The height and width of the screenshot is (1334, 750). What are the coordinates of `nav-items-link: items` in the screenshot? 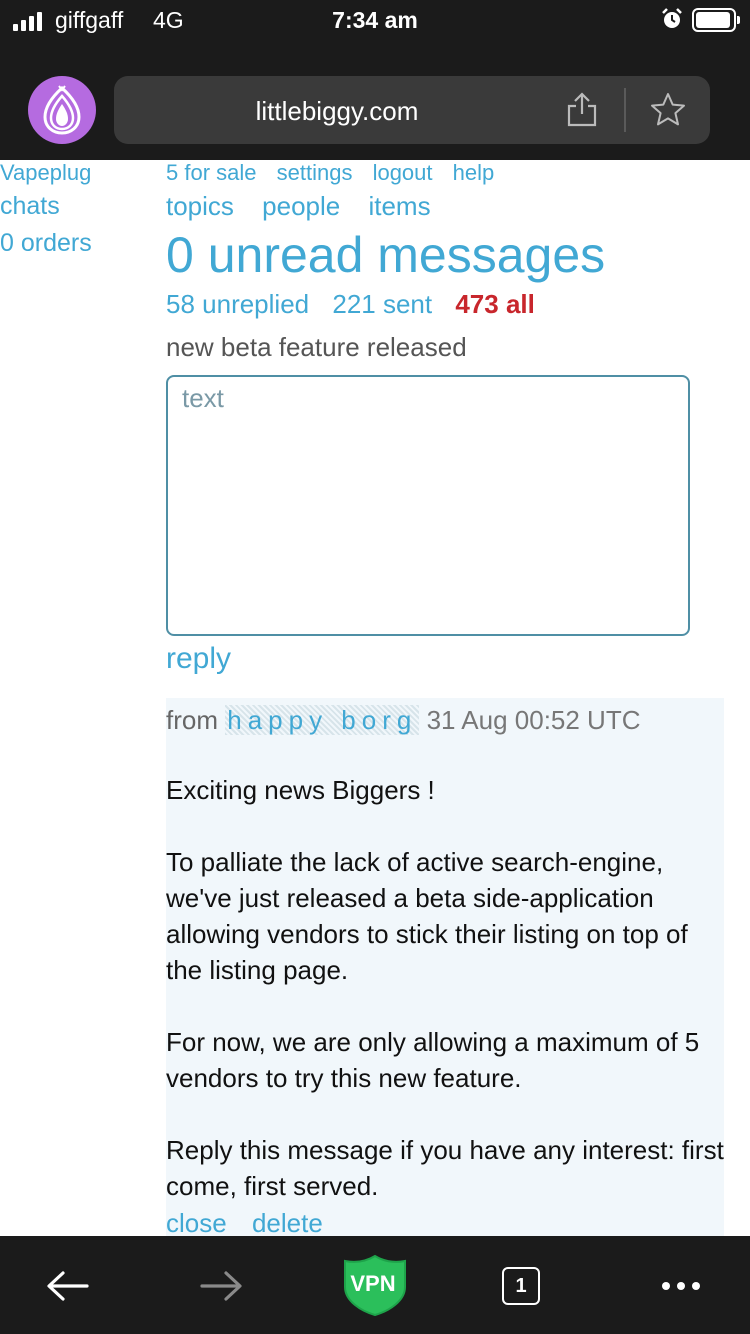 It's located at (399, 206).